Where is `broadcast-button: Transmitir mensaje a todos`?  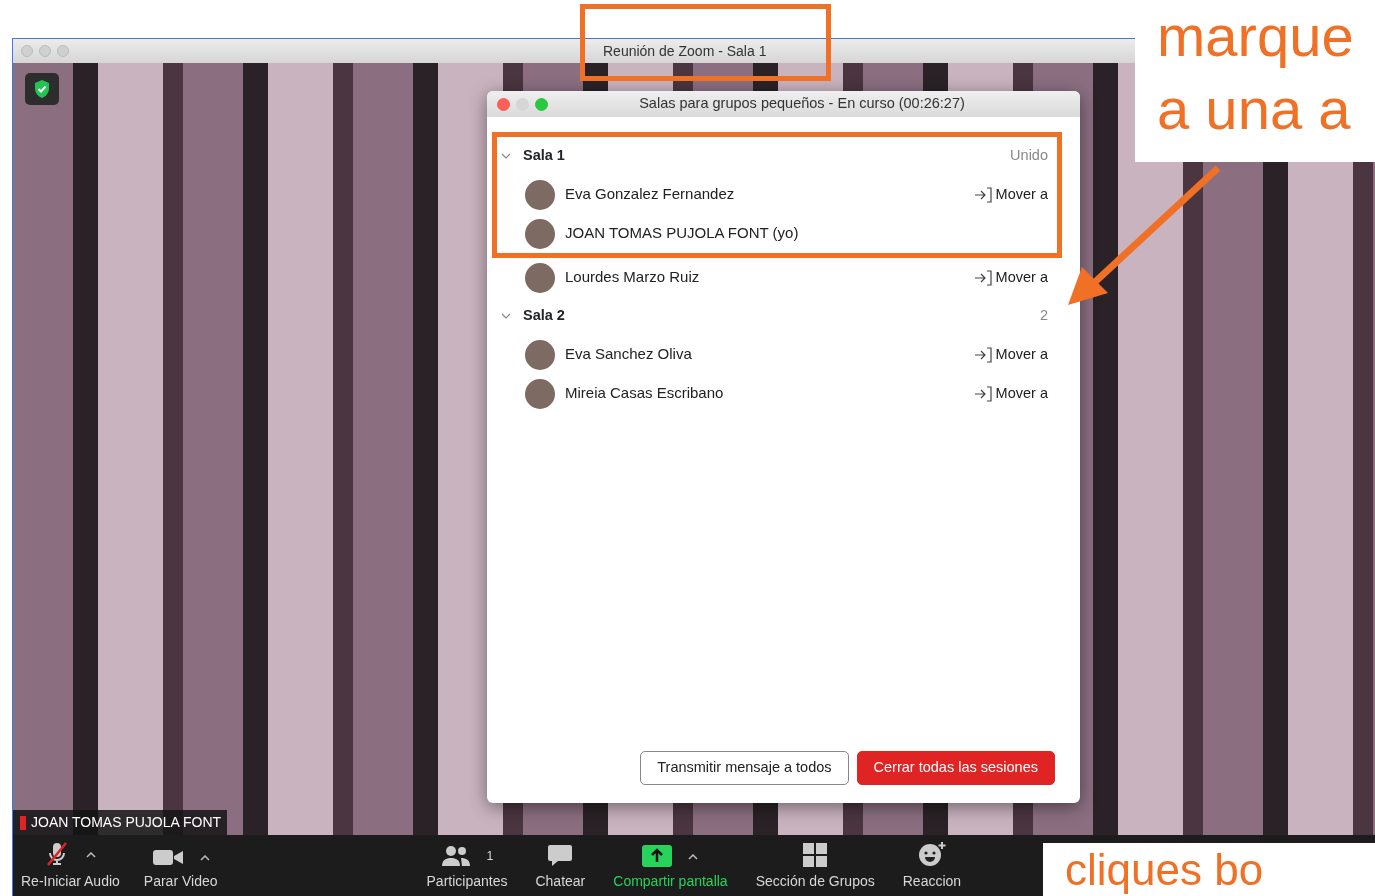 broadcast-button: Transmitir mensaje a todos is located at coordinates (744, 768).